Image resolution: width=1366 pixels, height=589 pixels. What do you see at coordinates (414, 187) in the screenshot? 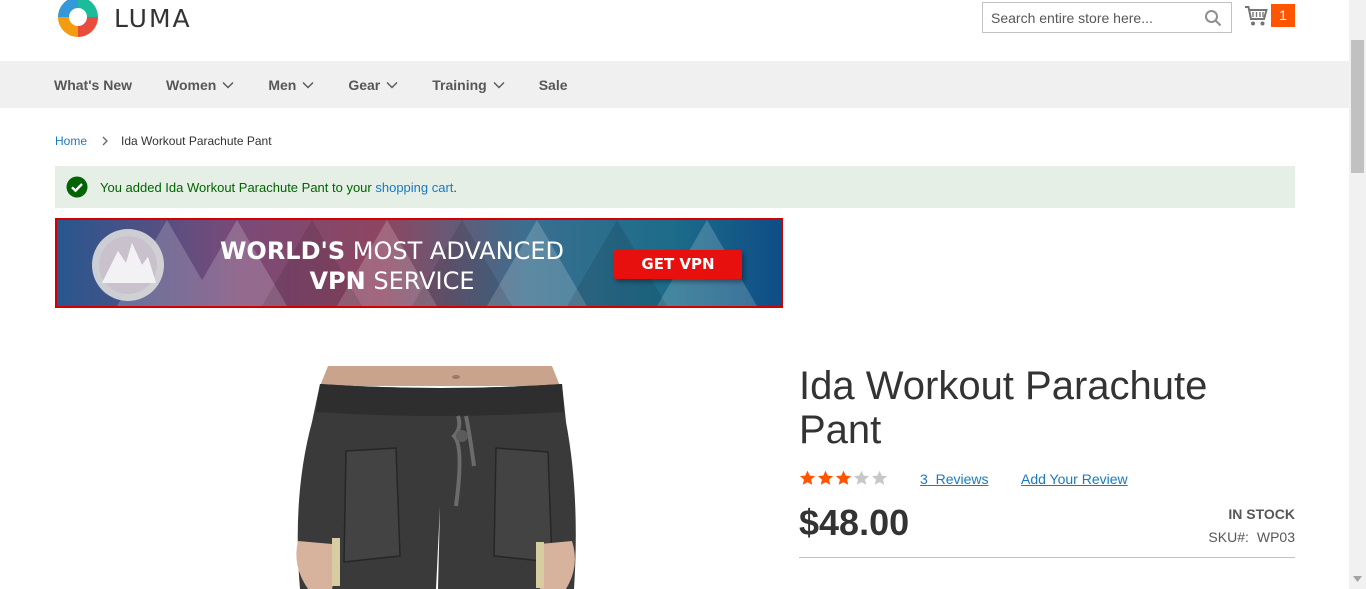
I see `shopping-cart-link: shopping cart` at bounding box center [414, 187].